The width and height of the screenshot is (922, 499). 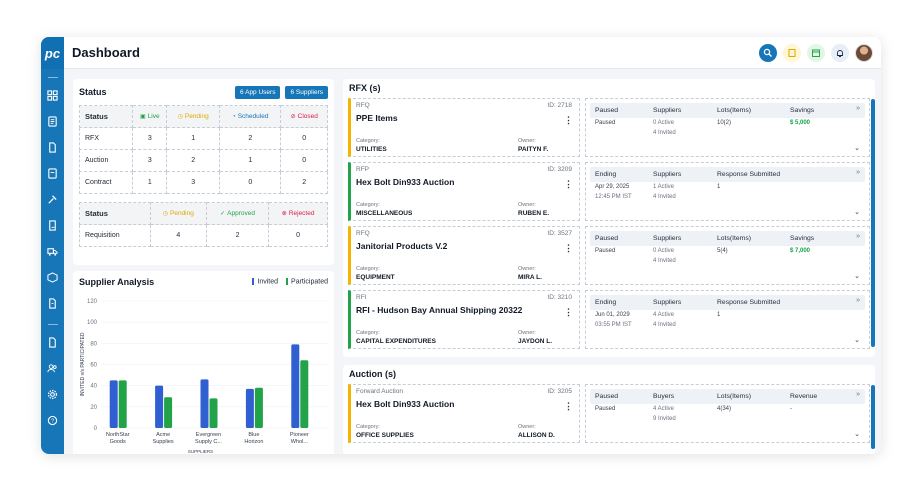 What do you see at coordinates (307, 282) in the screenshot?
I see `legend-participated: Participated` at bounding box center [307, 282].